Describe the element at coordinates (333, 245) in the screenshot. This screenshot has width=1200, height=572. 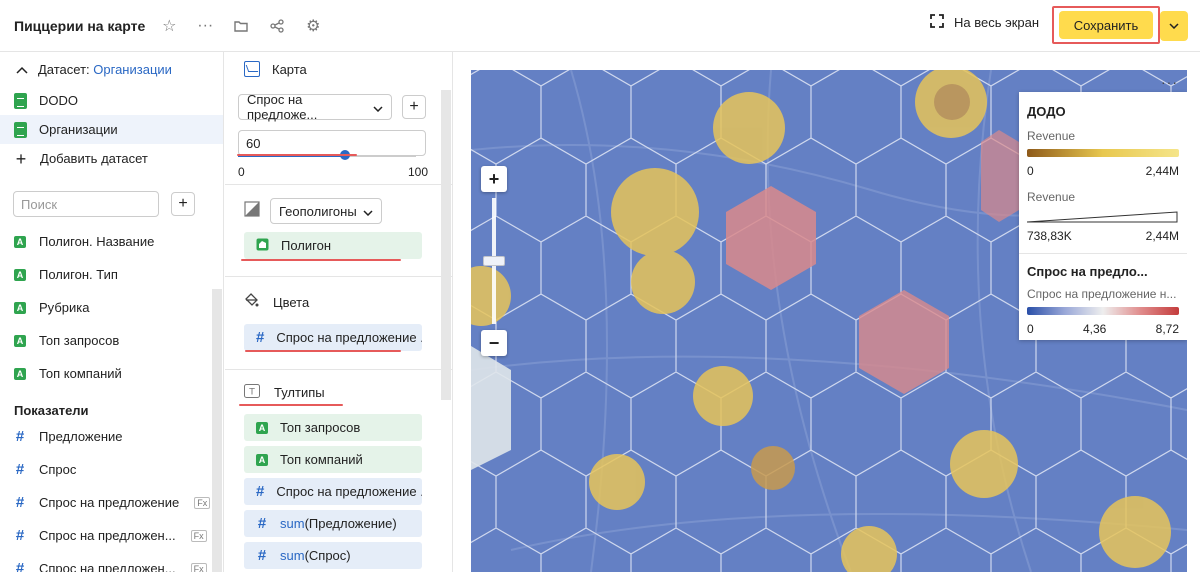
I see `polygon-chip: Полигон` at that location.